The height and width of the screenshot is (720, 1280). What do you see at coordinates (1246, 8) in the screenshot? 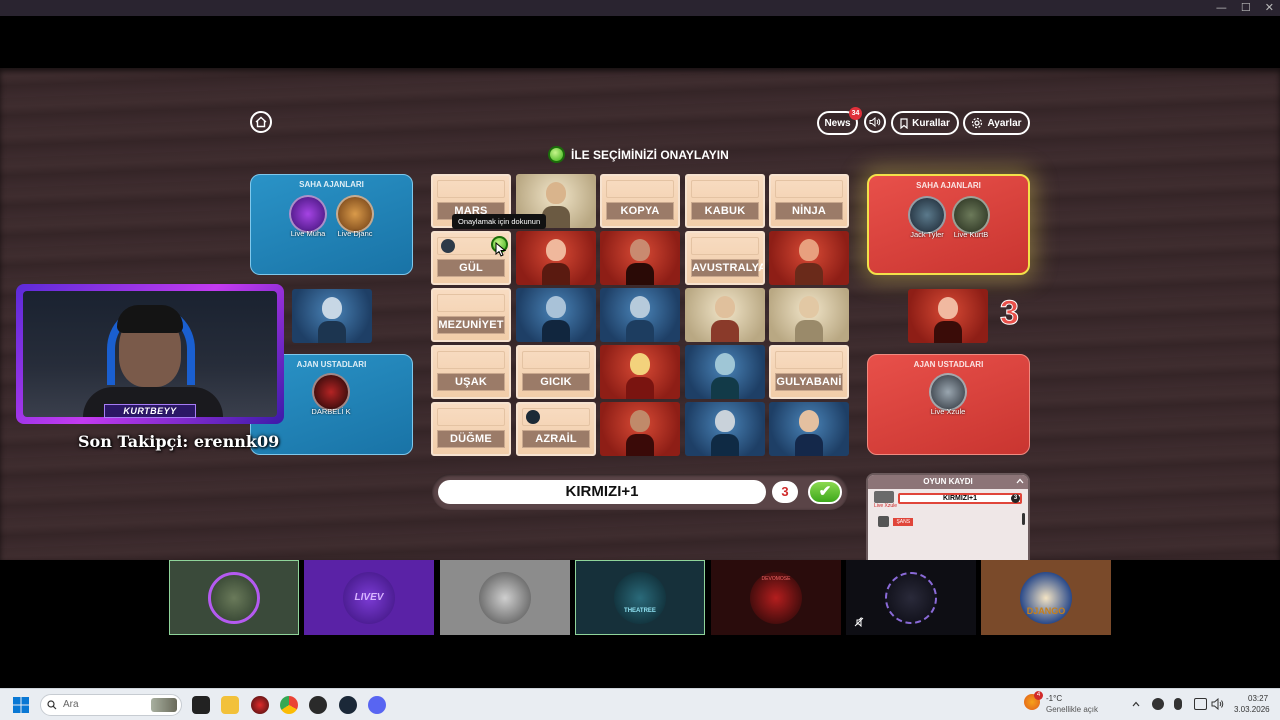
I see `maximize-button: ☐` at bounding box center [1246, 8].